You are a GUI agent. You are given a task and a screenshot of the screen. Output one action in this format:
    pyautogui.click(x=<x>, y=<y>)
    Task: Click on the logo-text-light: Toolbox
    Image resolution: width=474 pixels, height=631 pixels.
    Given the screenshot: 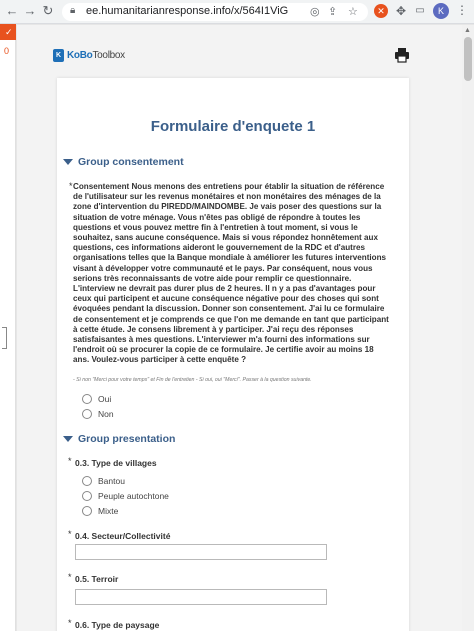 What is the action you would take?
    pyautogui.click(x=108, y=55)
    